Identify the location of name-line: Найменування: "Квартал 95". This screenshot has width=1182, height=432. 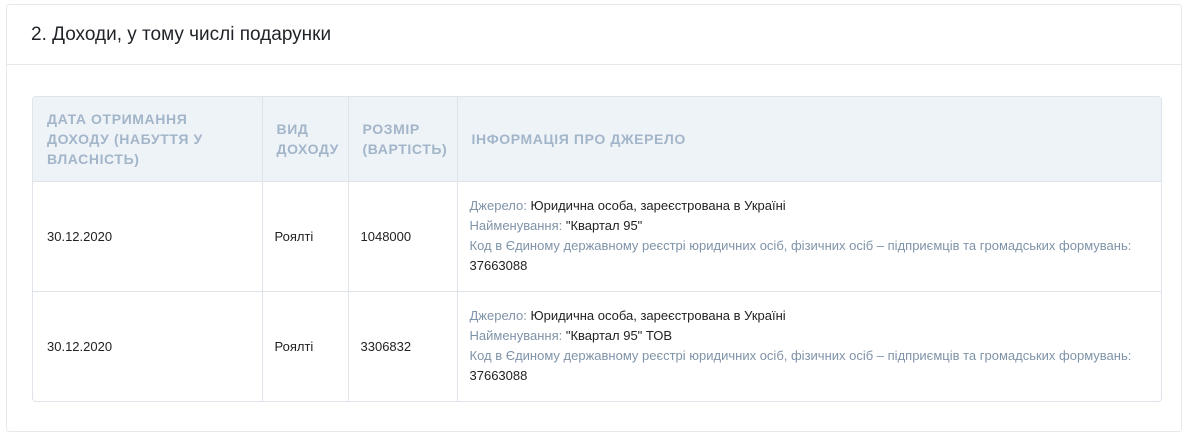
(810, 226).